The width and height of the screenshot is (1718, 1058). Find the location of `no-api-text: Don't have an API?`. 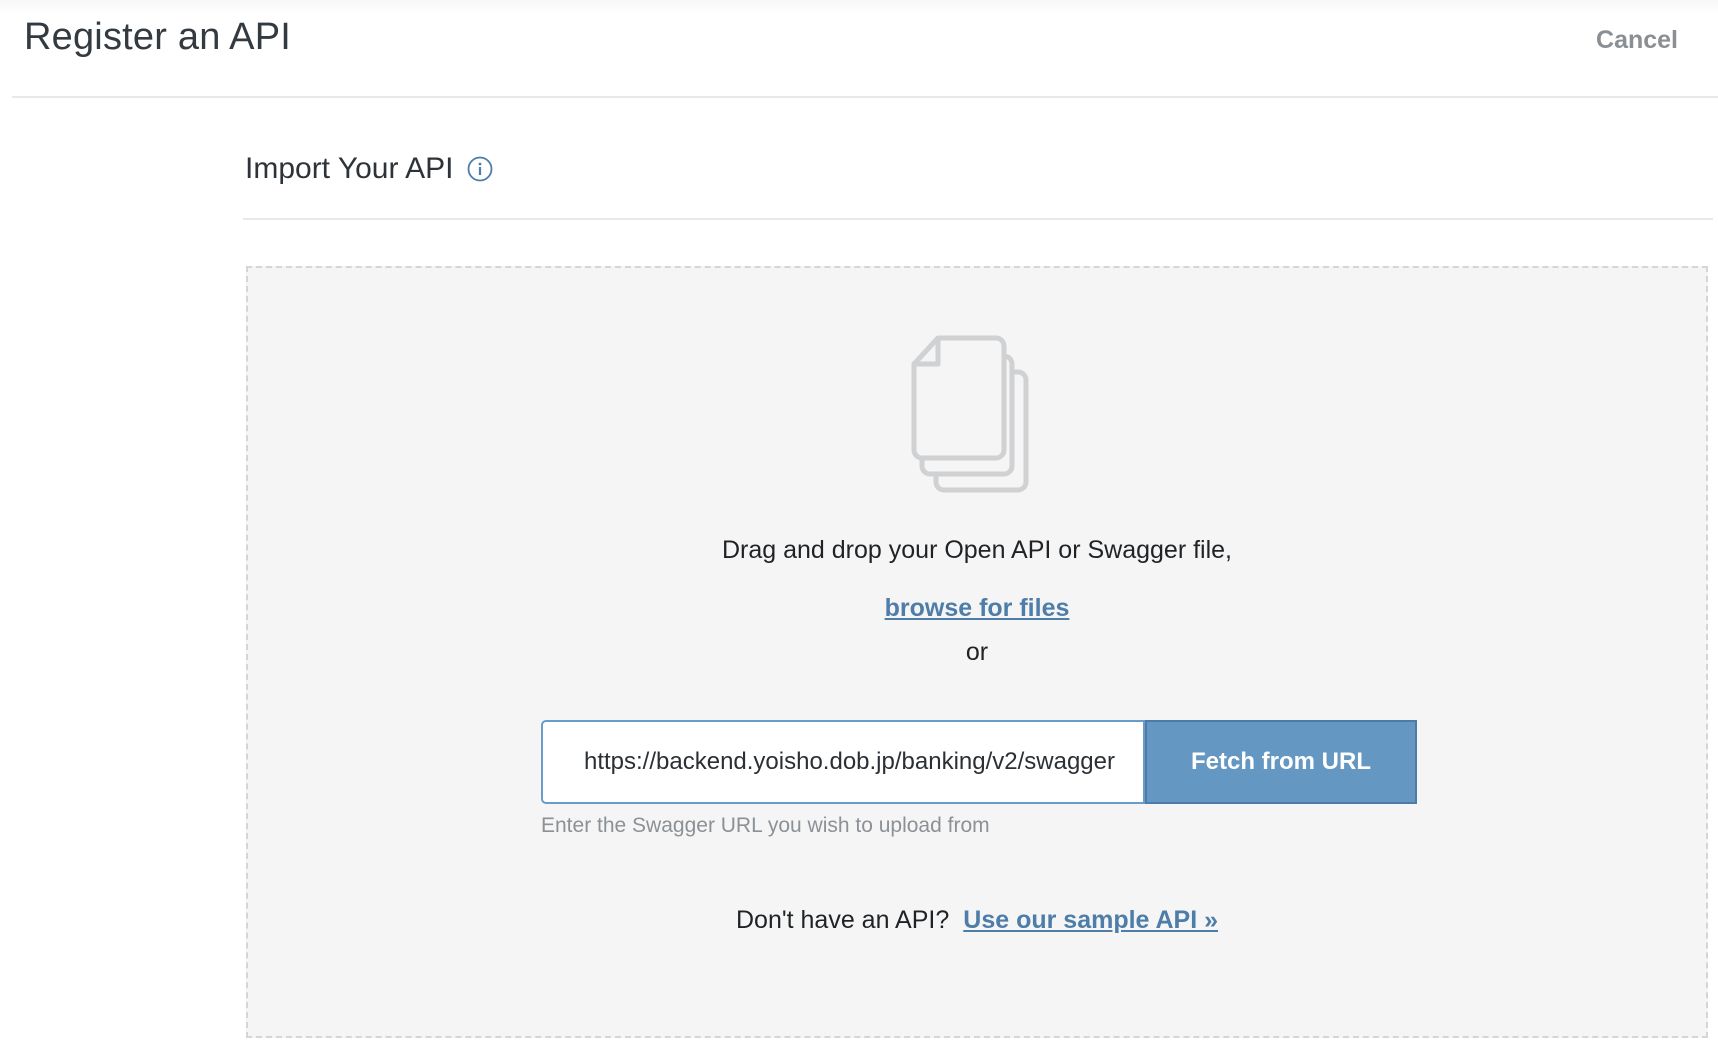

no-api-text: Don't have an API? is located at coordinates (843, 920).